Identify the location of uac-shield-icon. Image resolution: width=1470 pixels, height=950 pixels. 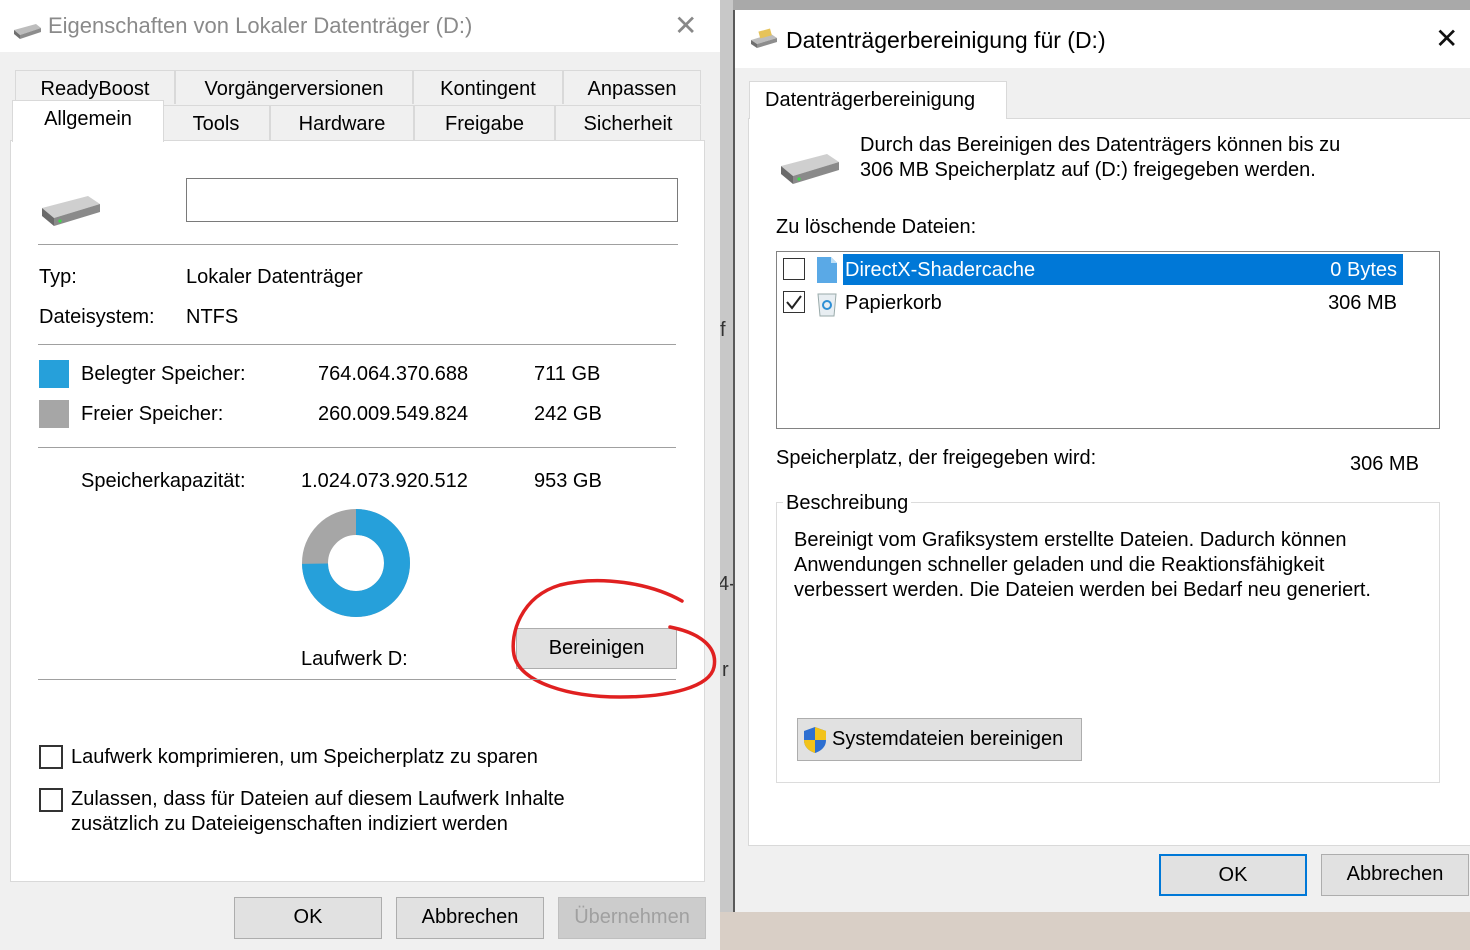
(815, 740).